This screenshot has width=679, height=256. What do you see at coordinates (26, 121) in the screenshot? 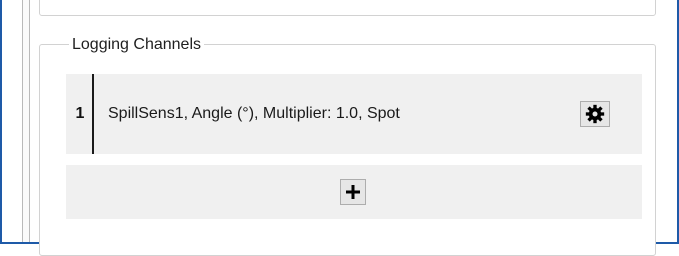
I see `panel-splitter` at bounding box center [26, 121].